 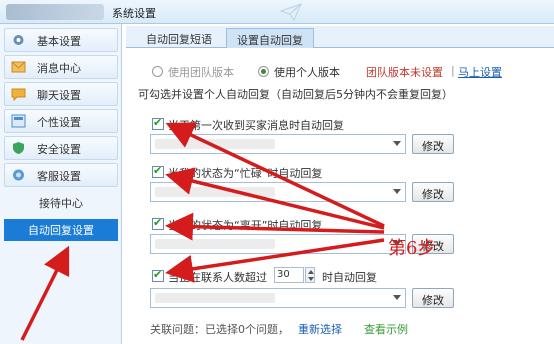 I want to click on sidebar-item-label: 客服设置, so click(x=59, y=176).